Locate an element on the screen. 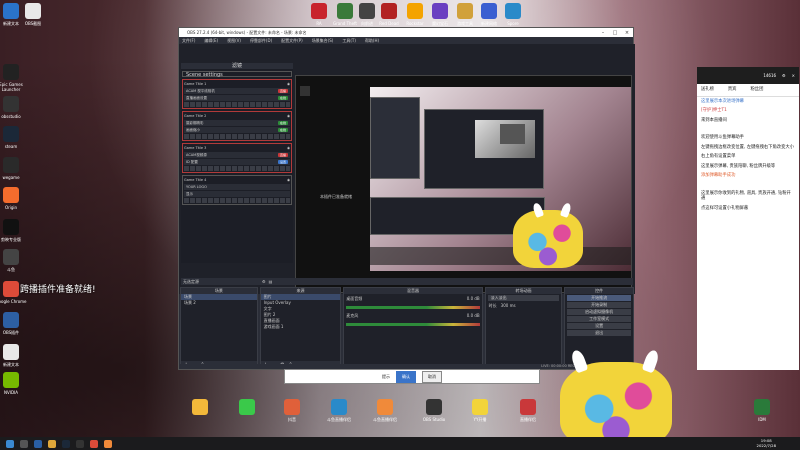 Image resolution: width=800 pixels, height=450 pixels. transition-select: 淡入淡出 is located at coordinates (523, 298).